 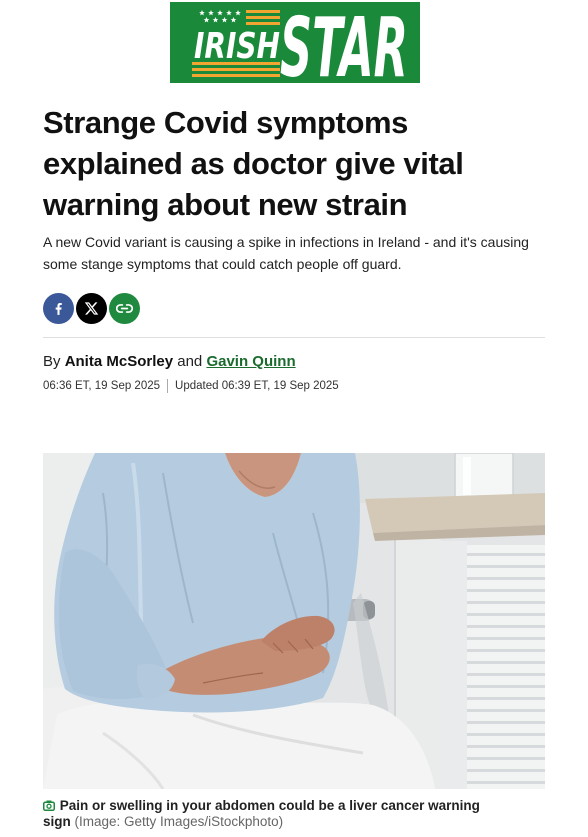 I want to click on logo-word-star: STAR, so click(x=344, y=42).